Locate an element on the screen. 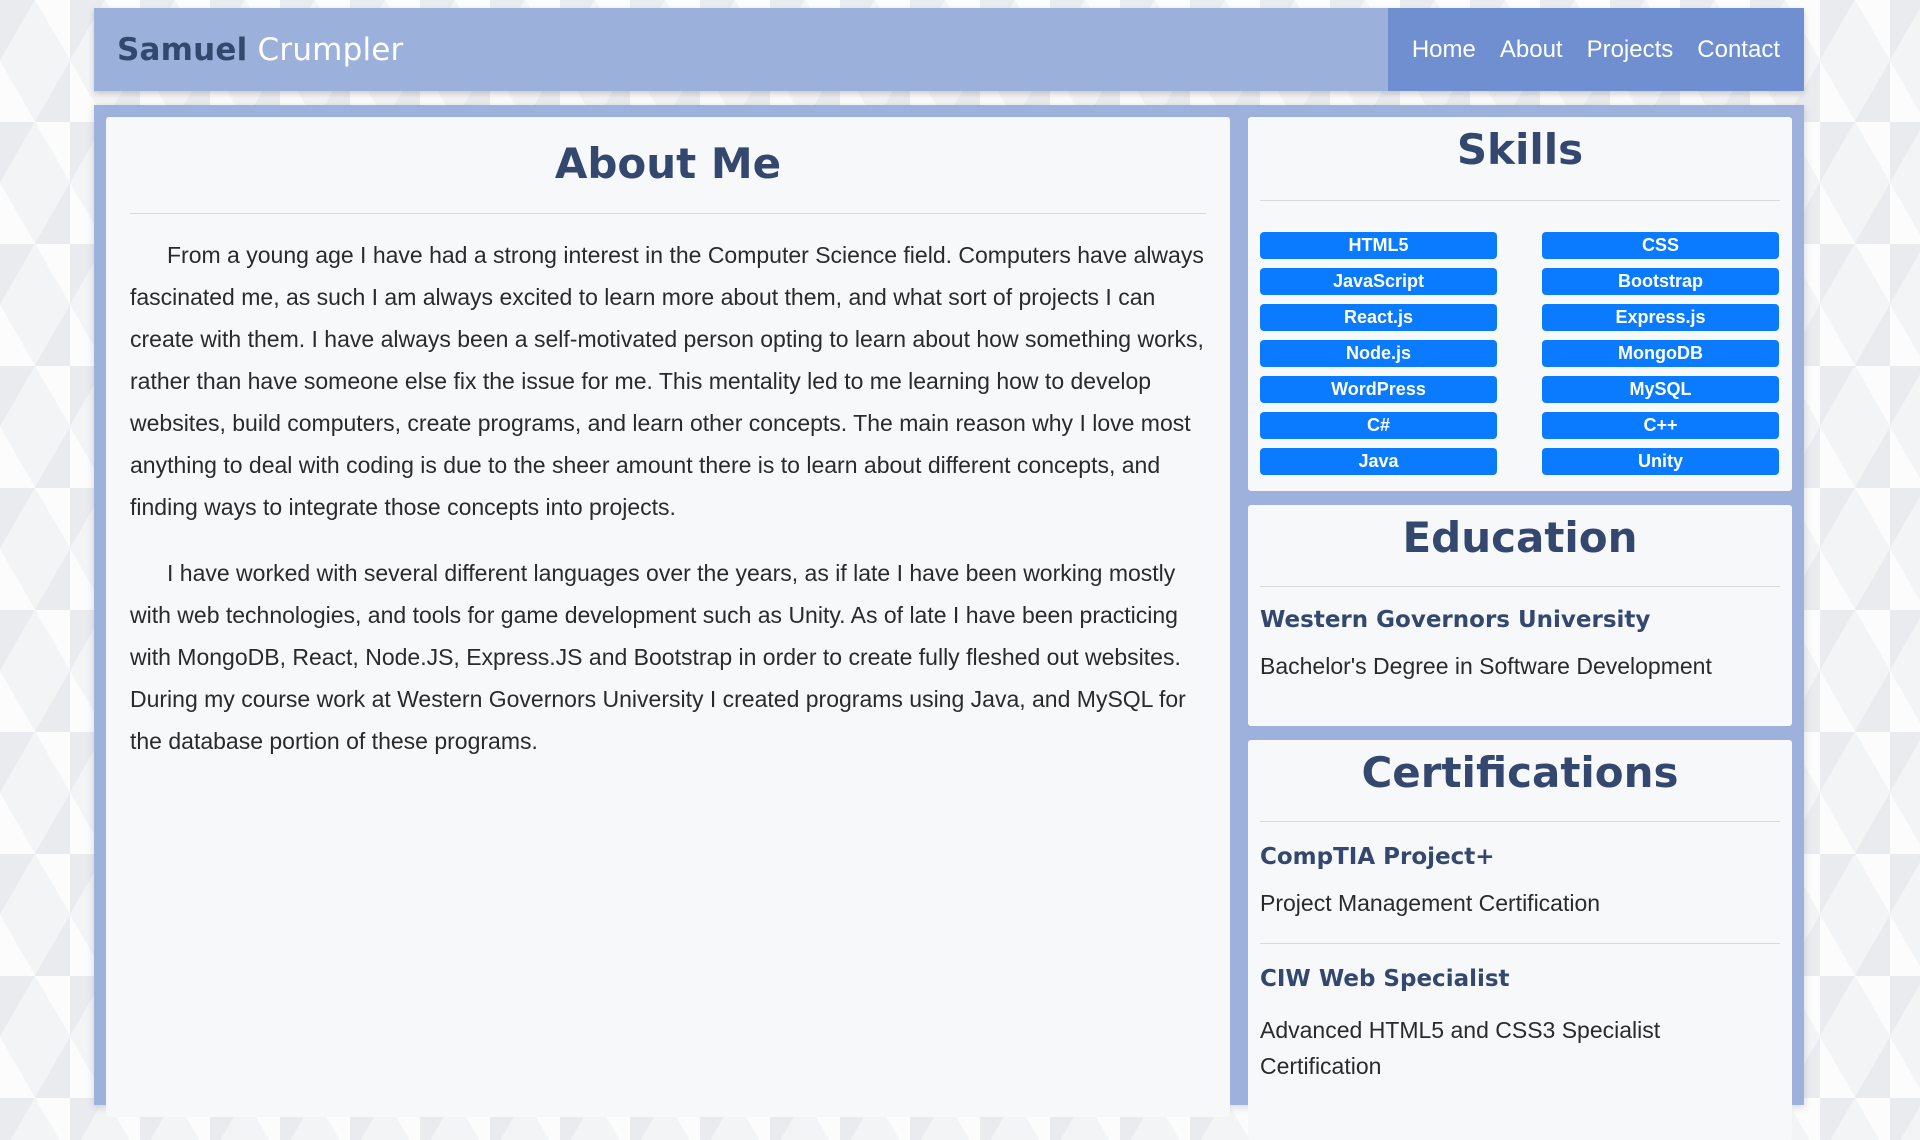 This screenshot has width=1920, height=1140. skill-badge-css: CSS is located at coordinates (1660, 245).